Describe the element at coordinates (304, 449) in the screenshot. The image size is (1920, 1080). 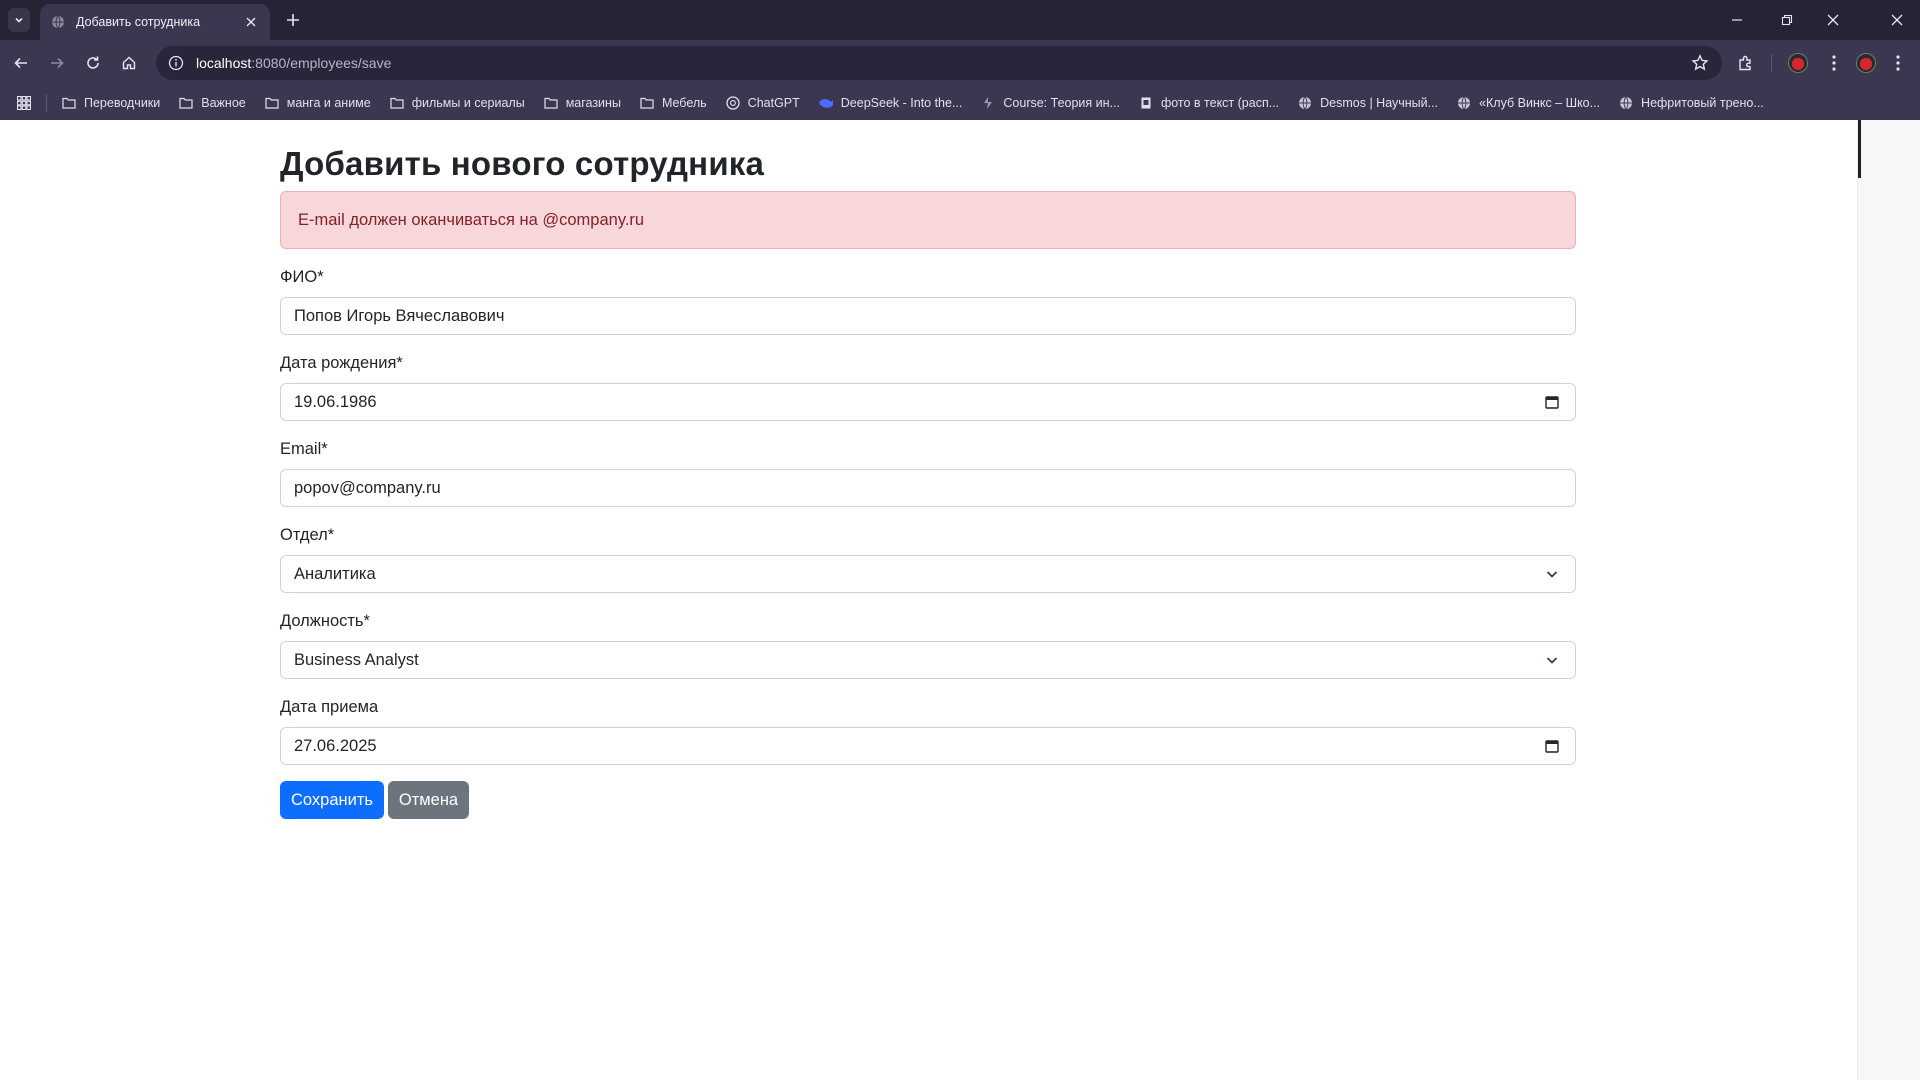
I see `email-label: Email*` at that location.